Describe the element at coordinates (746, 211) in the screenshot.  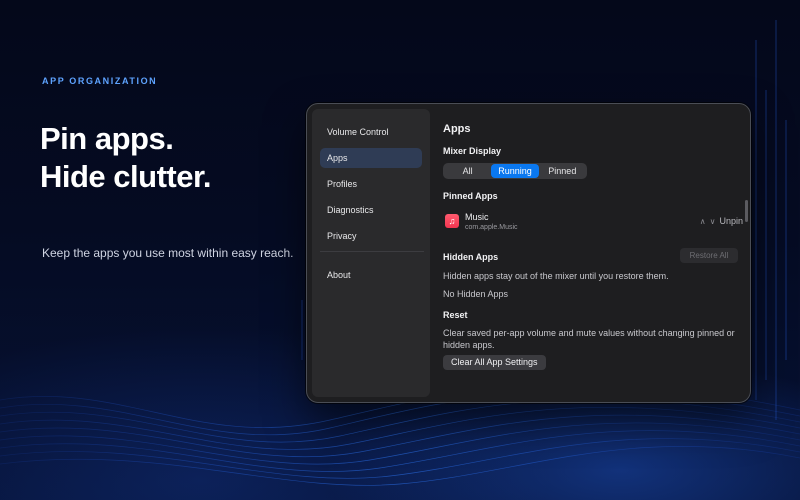
I see `scrollbar-thumb` at that location.